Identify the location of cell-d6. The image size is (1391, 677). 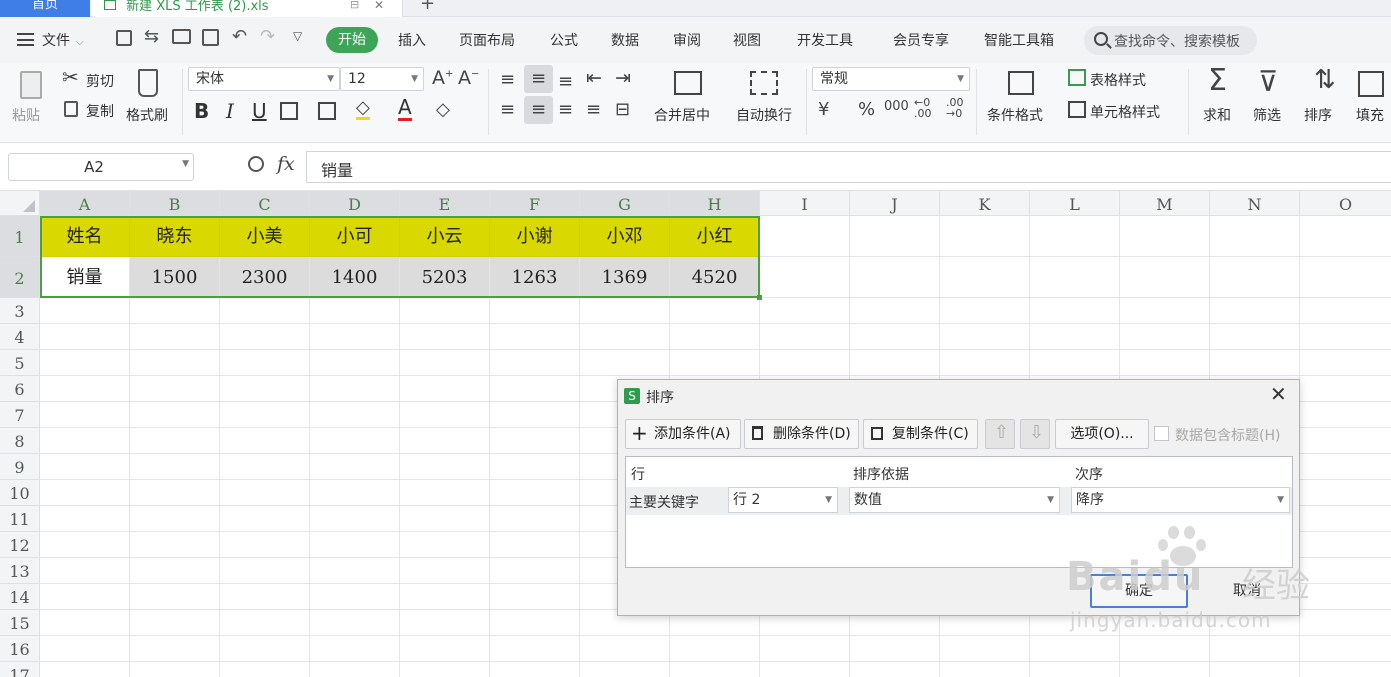
(355, 389).